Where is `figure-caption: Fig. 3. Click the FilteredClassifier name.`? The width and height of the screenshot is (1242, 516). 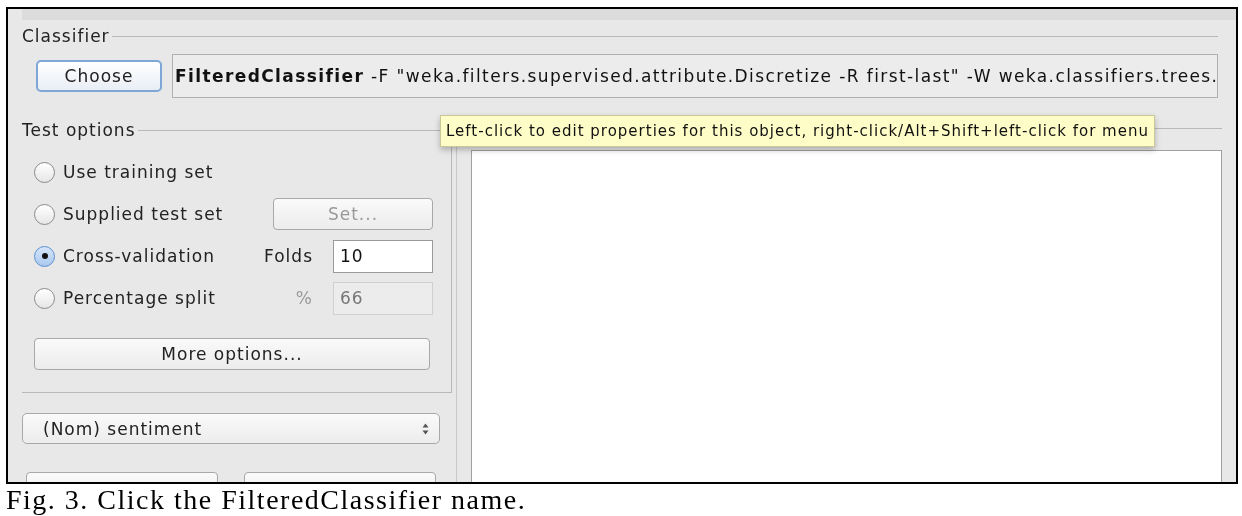 figure-caption: Fig. 3. Click the FilteredClassifier name. is located at coordinates (267, 500).